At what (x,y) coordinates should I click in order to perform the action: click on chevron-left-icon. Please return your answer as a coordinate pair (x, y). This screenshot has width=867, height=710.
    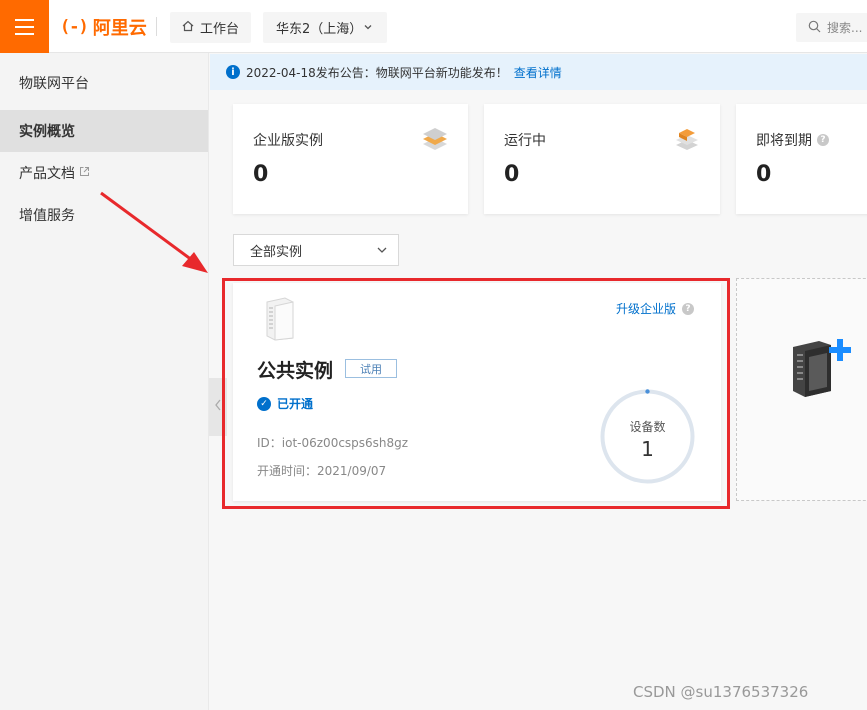
    Looking at the image, I should click on (218, 407).